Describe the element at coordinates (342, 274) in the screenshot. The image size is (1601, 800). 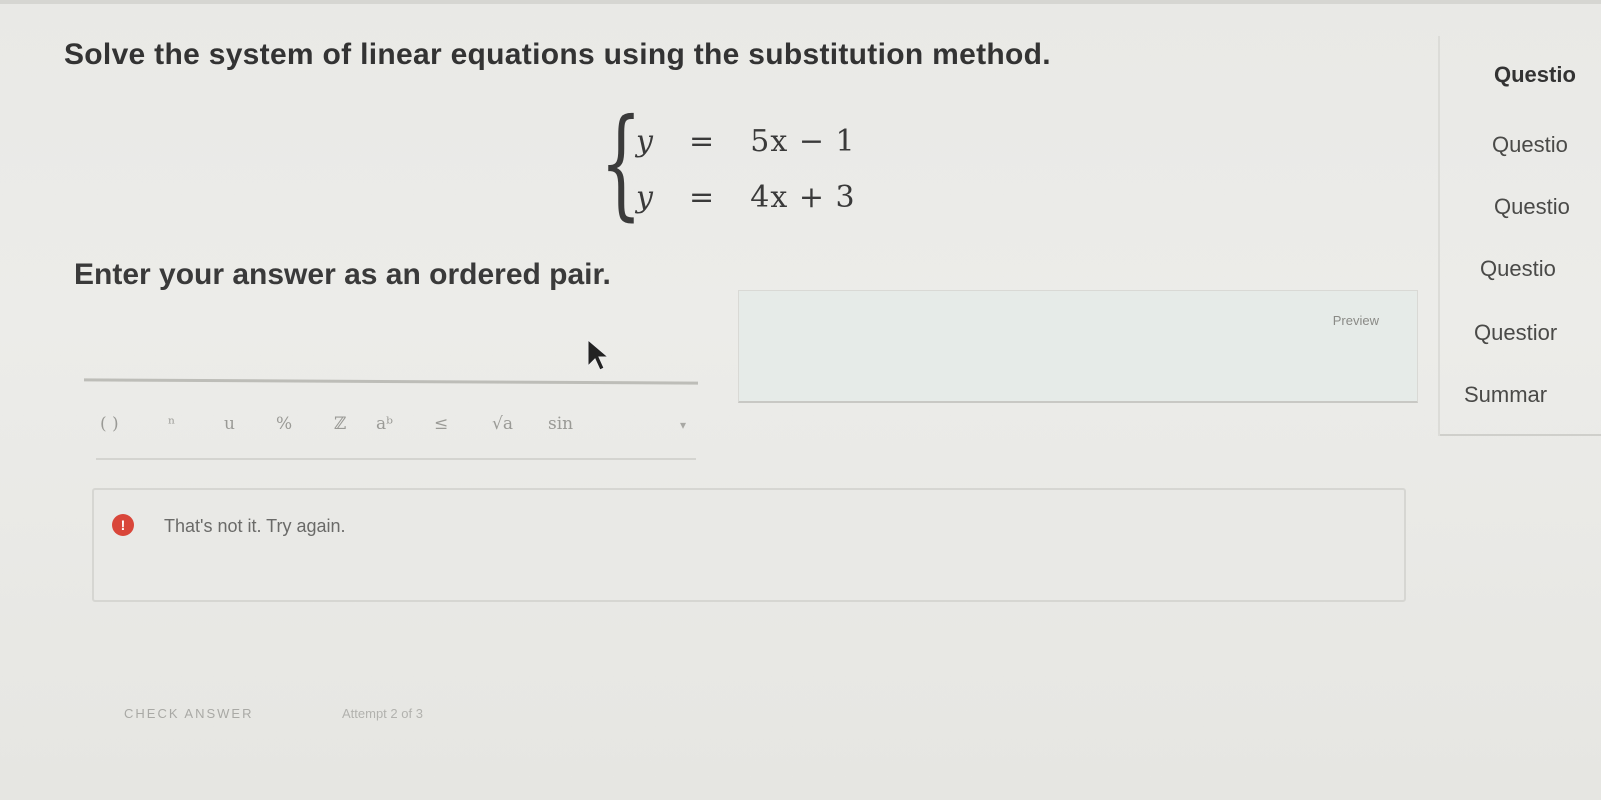
I see `answer-instruction: Enter your answer as an ordered pair.` at that location.